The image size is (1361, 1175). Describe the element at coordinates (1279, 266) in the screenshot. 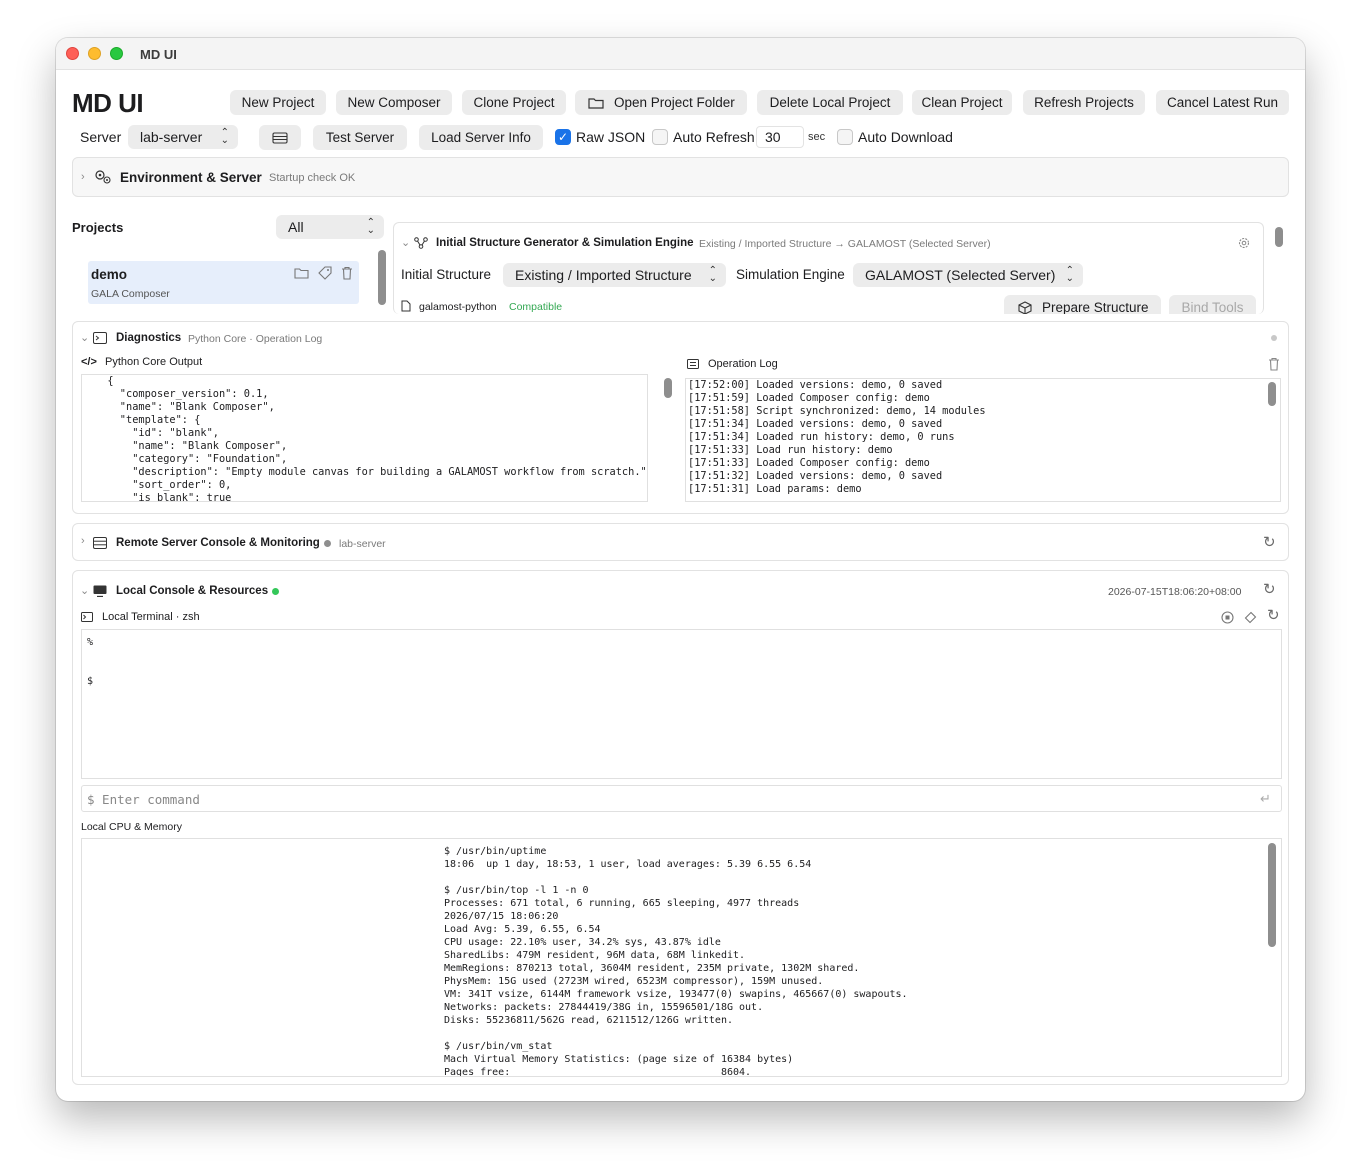

I see `generator-scrollbar` at that location.